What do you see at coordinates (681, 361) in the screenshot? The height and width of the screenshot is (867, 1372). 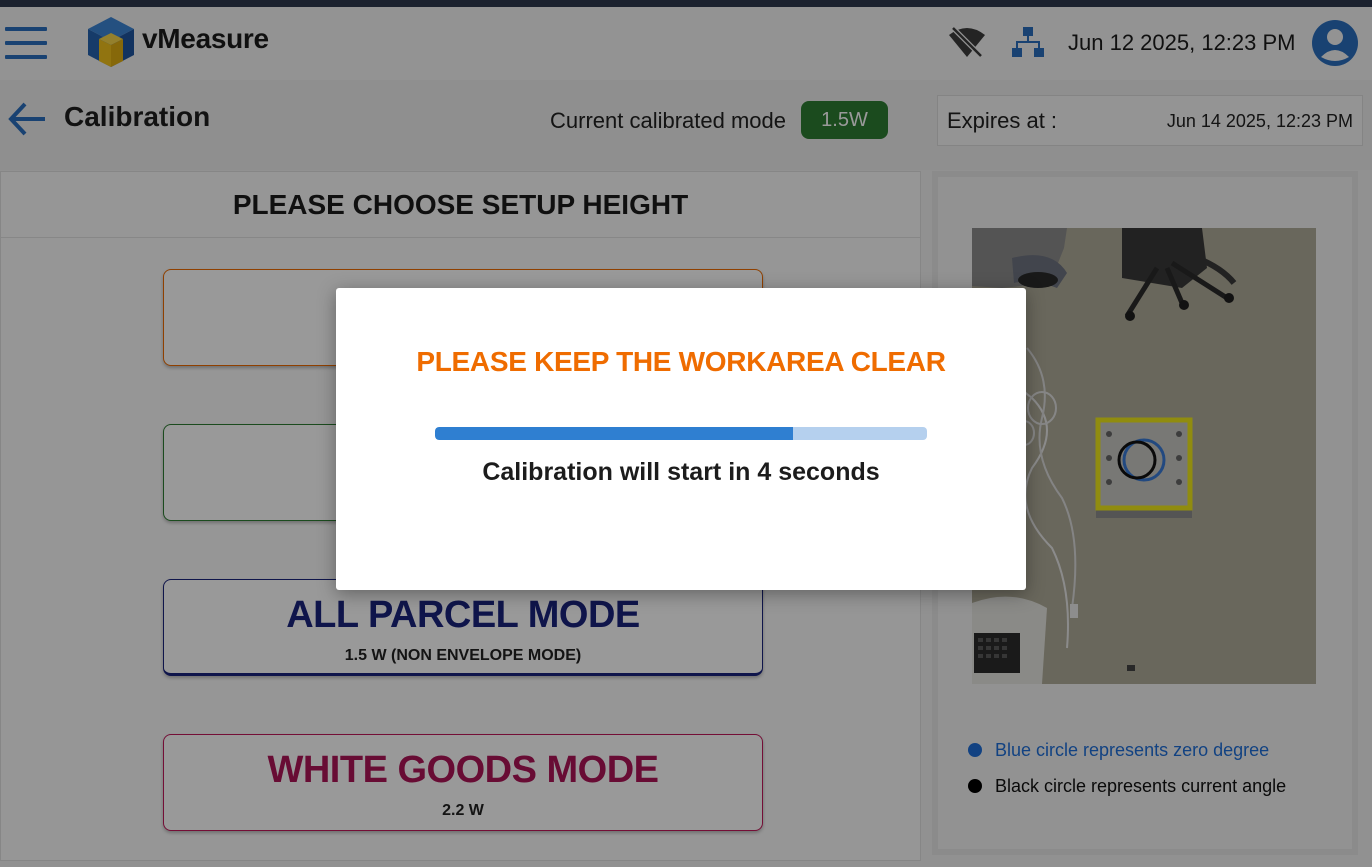 I see `dialog-title: PLEASE KEEP THE WORKAREA CLEAR` at bounding box center [681, 361].